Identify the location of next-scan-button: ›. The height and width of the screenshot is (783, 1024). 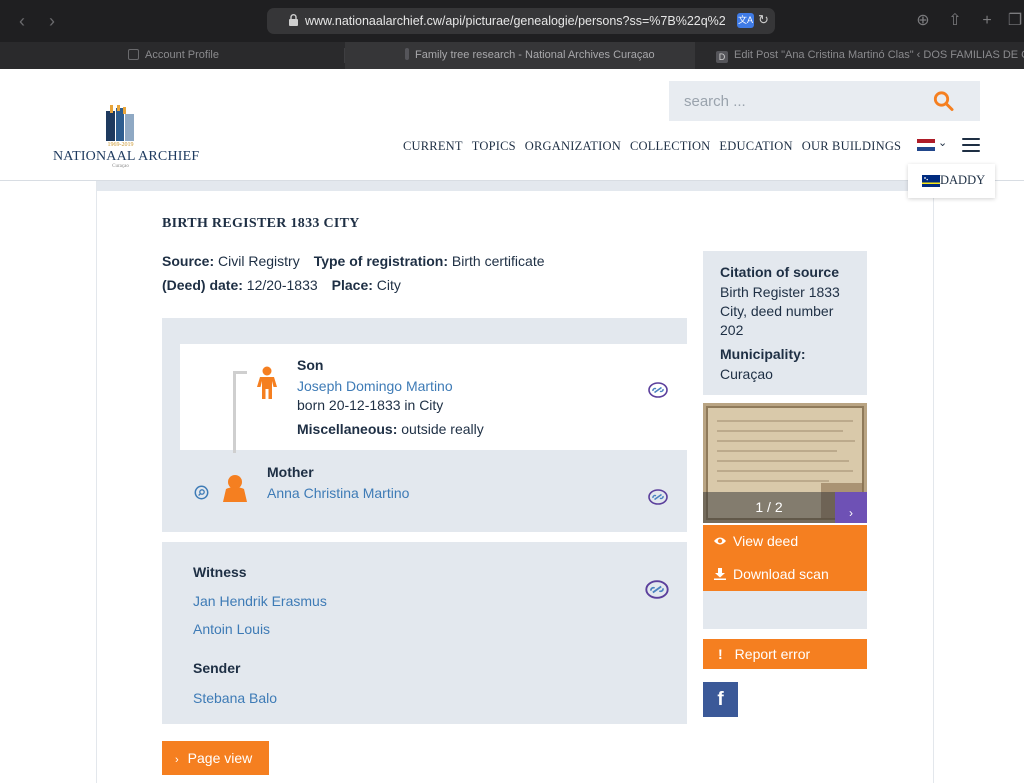
(851, 507).